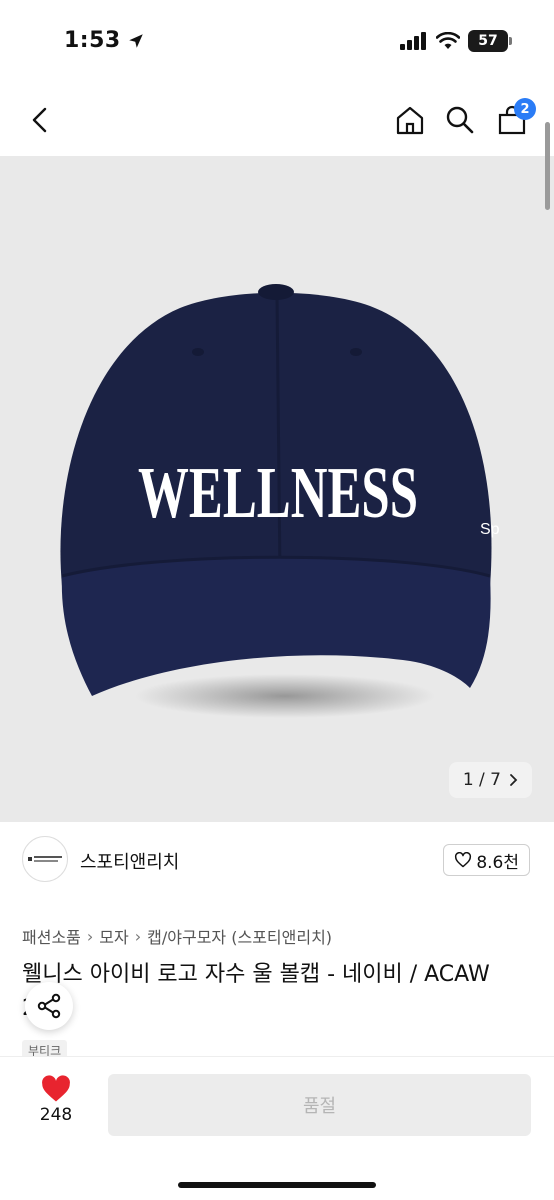  Describe the element at coordinates (319, 1105) in the screenshot. I see `soldout-button: 품절` at that location.